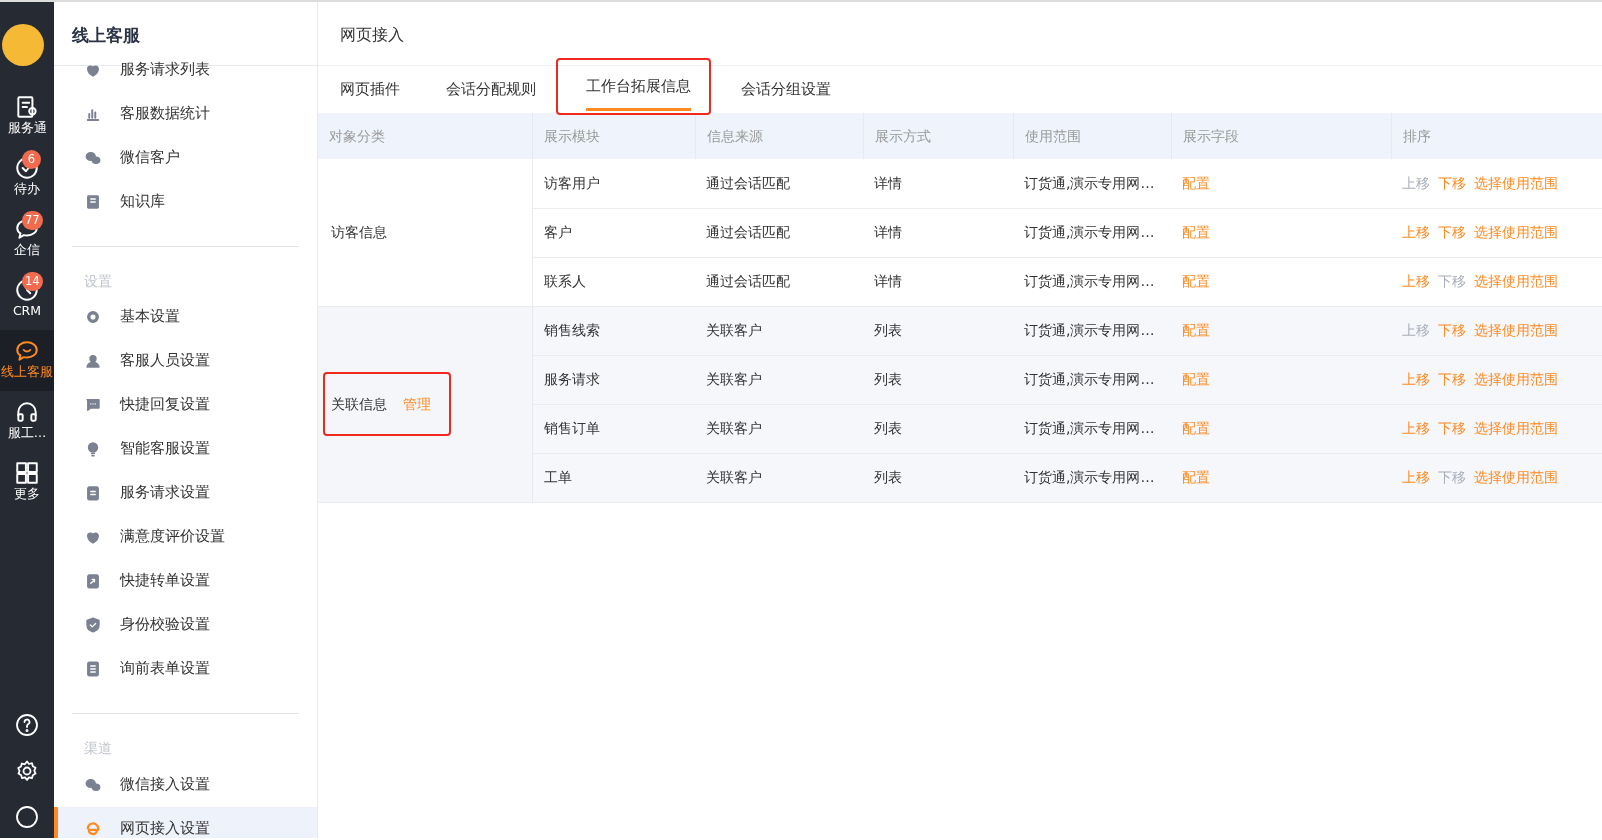 This screenshot has height=840, width=1602. What do you see at coordinates (27, 771) in the screenshot?
I see `settings-icon` at bounding box center [27, 771].